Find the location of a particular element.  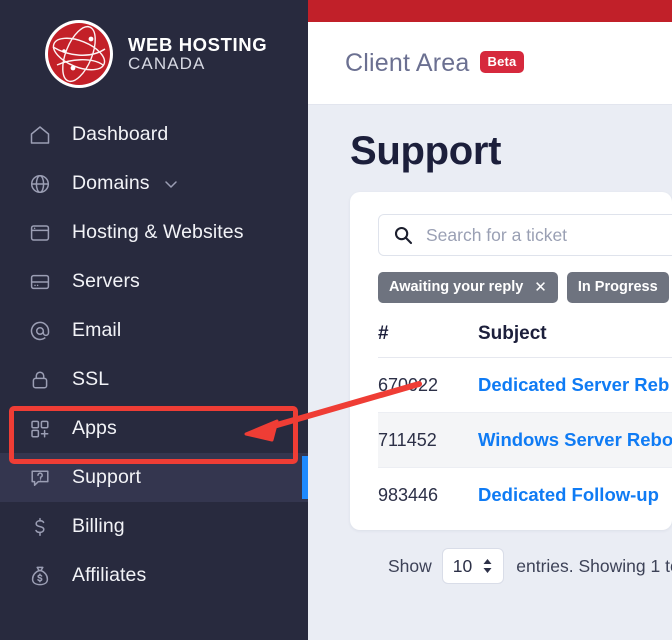

app-header: Client Area Beta is located at coordinates (490, 63).